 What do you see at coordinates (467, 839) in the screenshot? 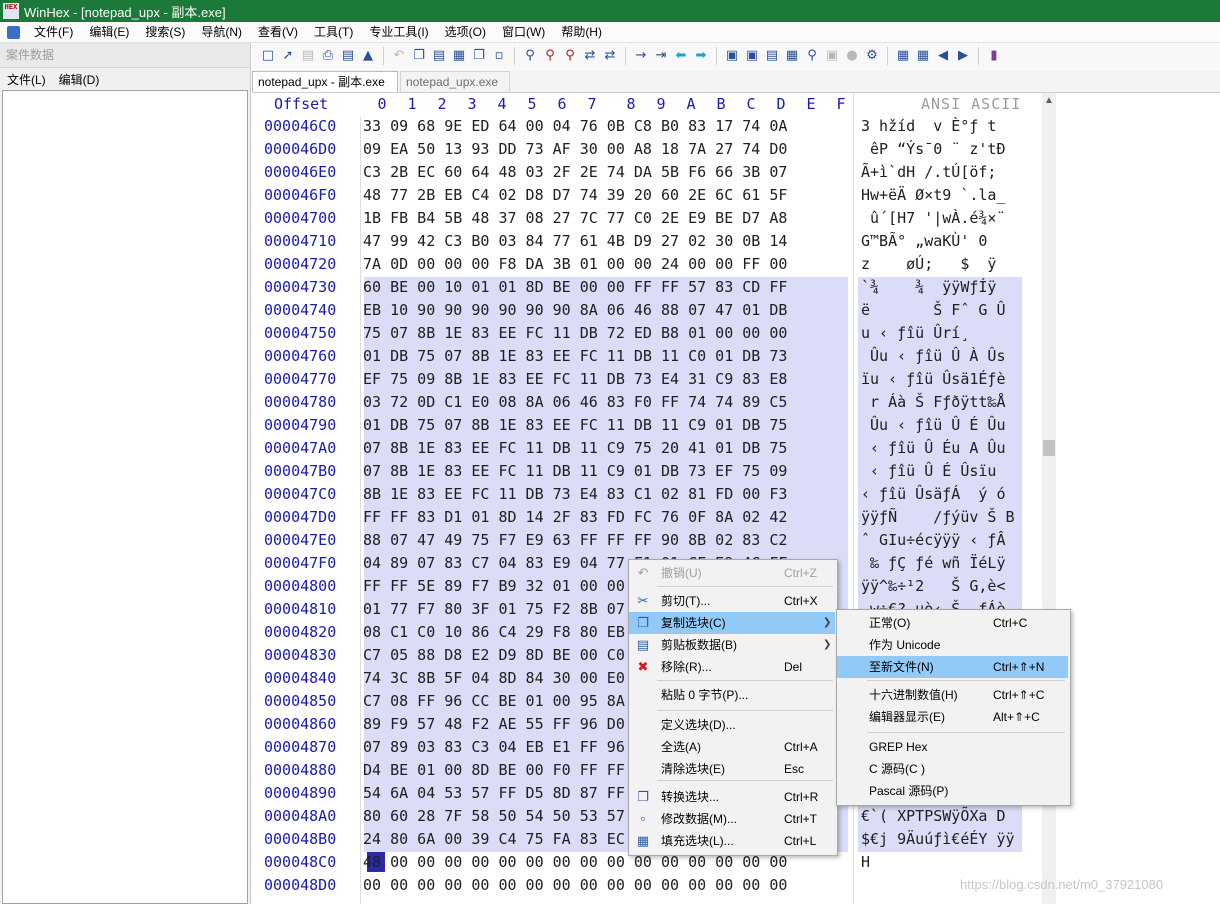
I see `hex-bytes-left: 24 80 6A 00 39 C4 75 FA` at bounding box center [467, 839].